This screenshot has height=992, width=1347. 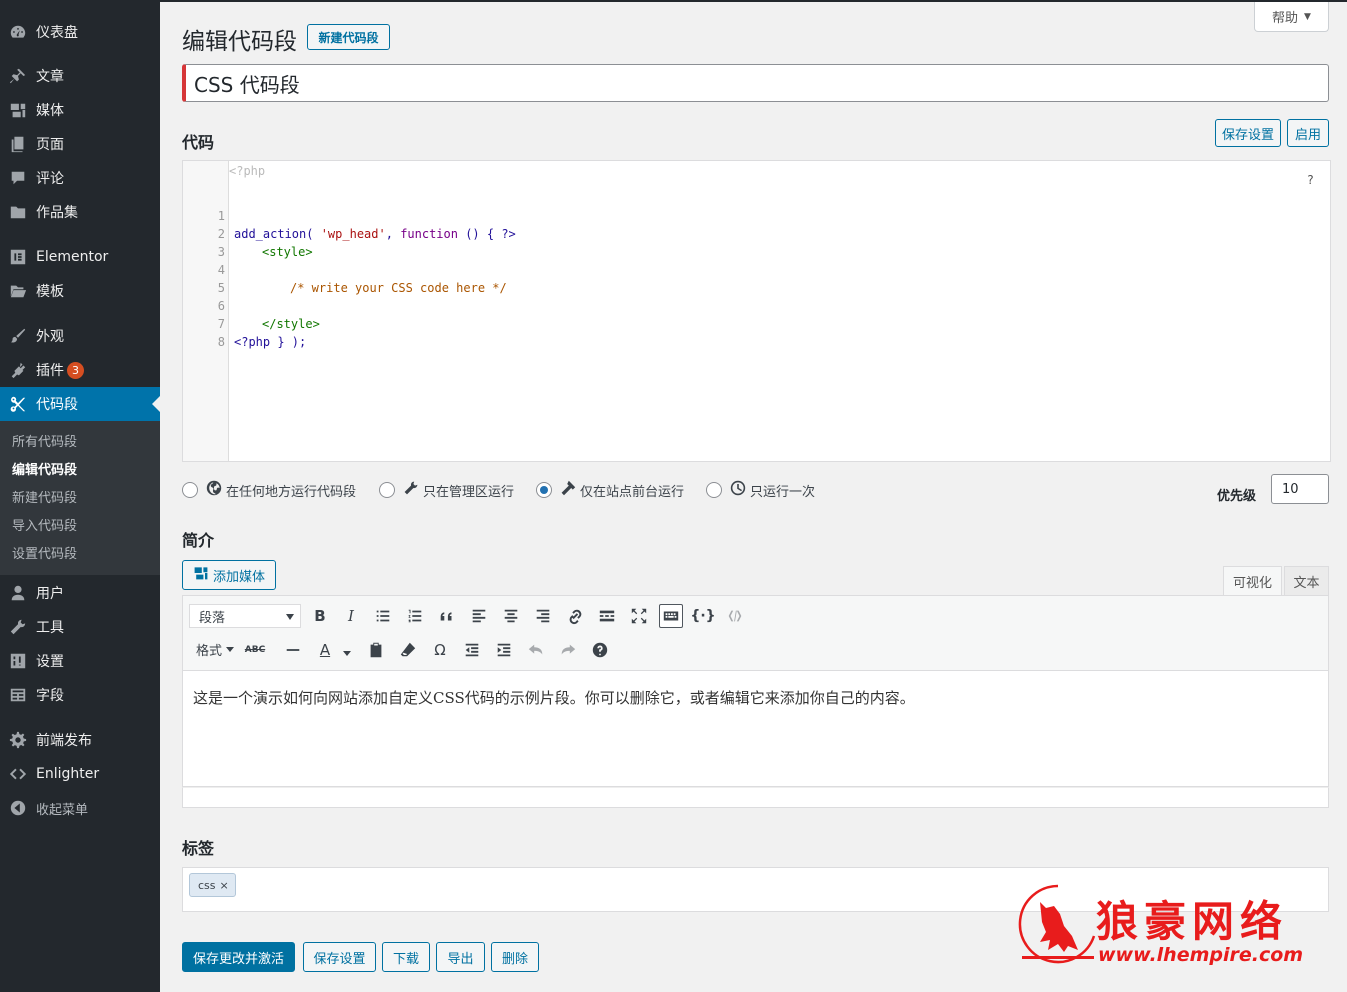 I want to click on submenu-new-snippet: 新建代码段, so click(x=44, y=499).